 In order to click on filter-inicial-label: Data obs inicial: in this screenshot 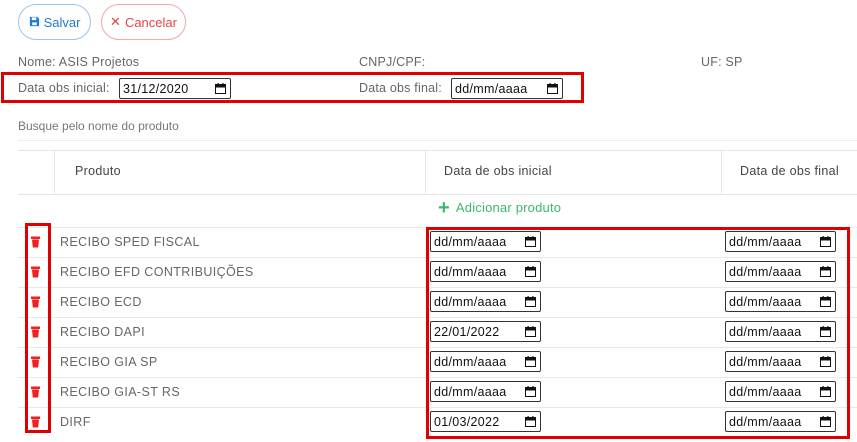, I will do `click(64, 88)`.